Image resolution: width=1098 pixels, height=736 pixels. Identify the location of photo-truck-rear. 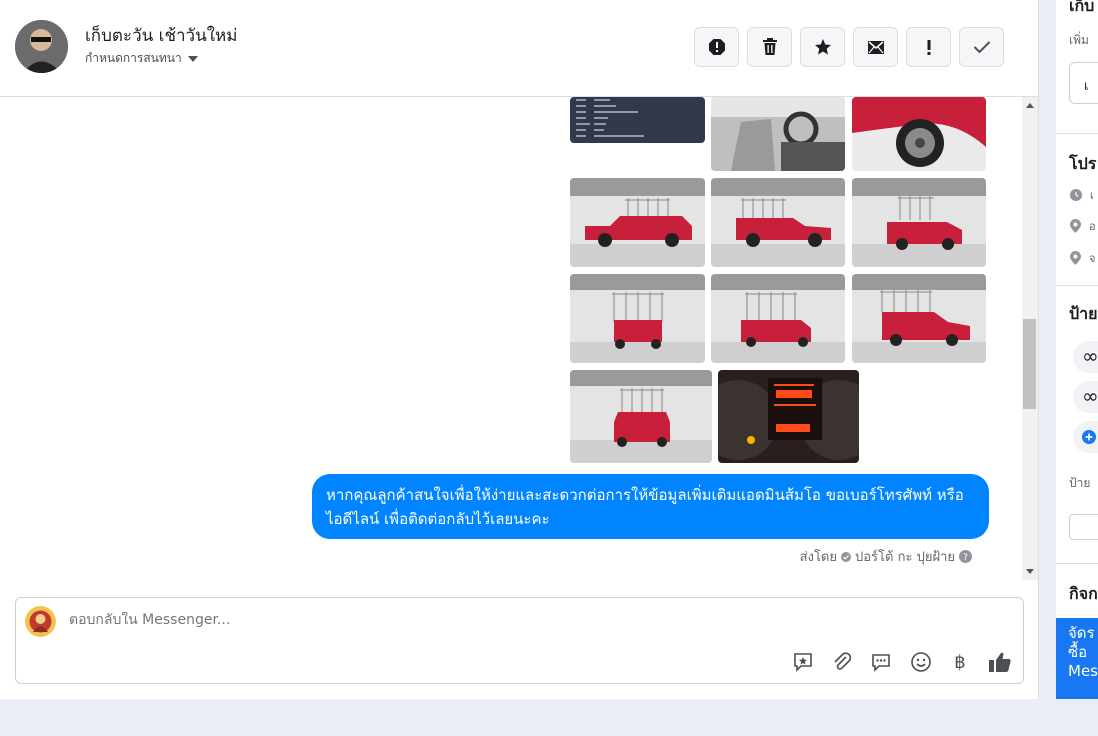
(637, 318).